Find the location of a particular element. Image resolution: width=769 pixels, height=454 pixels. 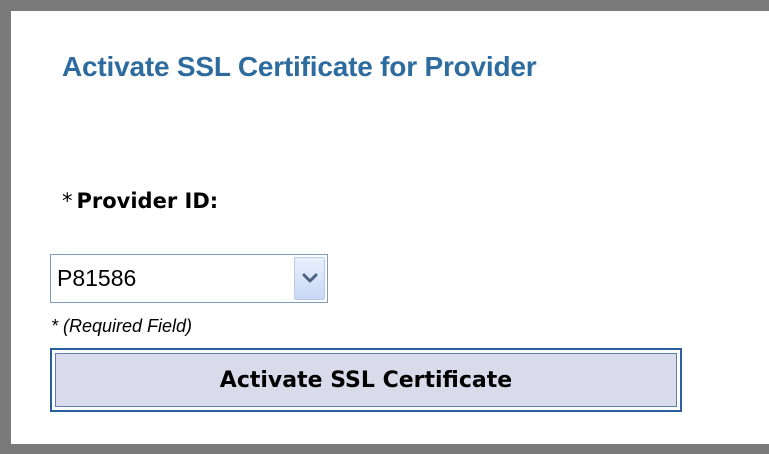

activate-ssl-certificate-button-label: Activate SSL Certificate is located at coordinates (366, 380).